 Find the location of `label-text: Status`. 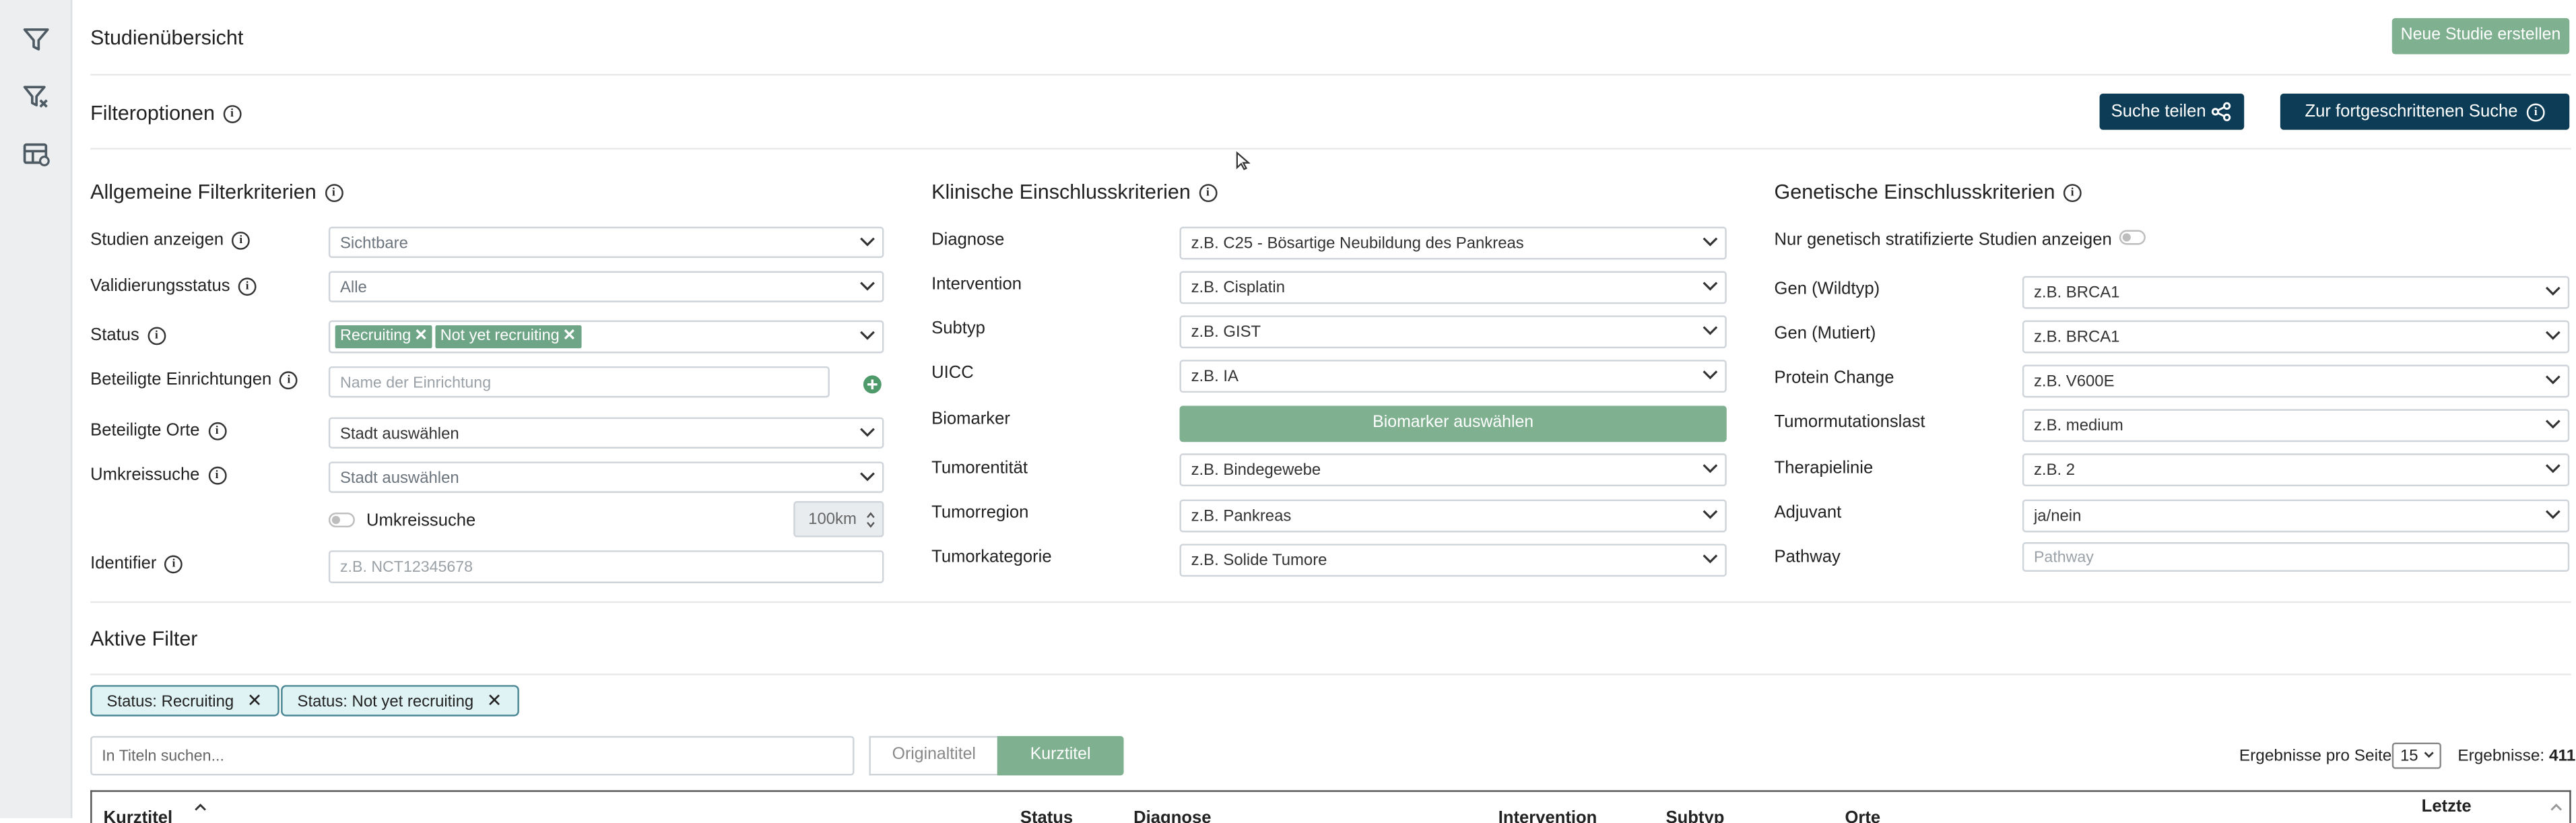

label-text: Status is located at coordinates (114, 335).